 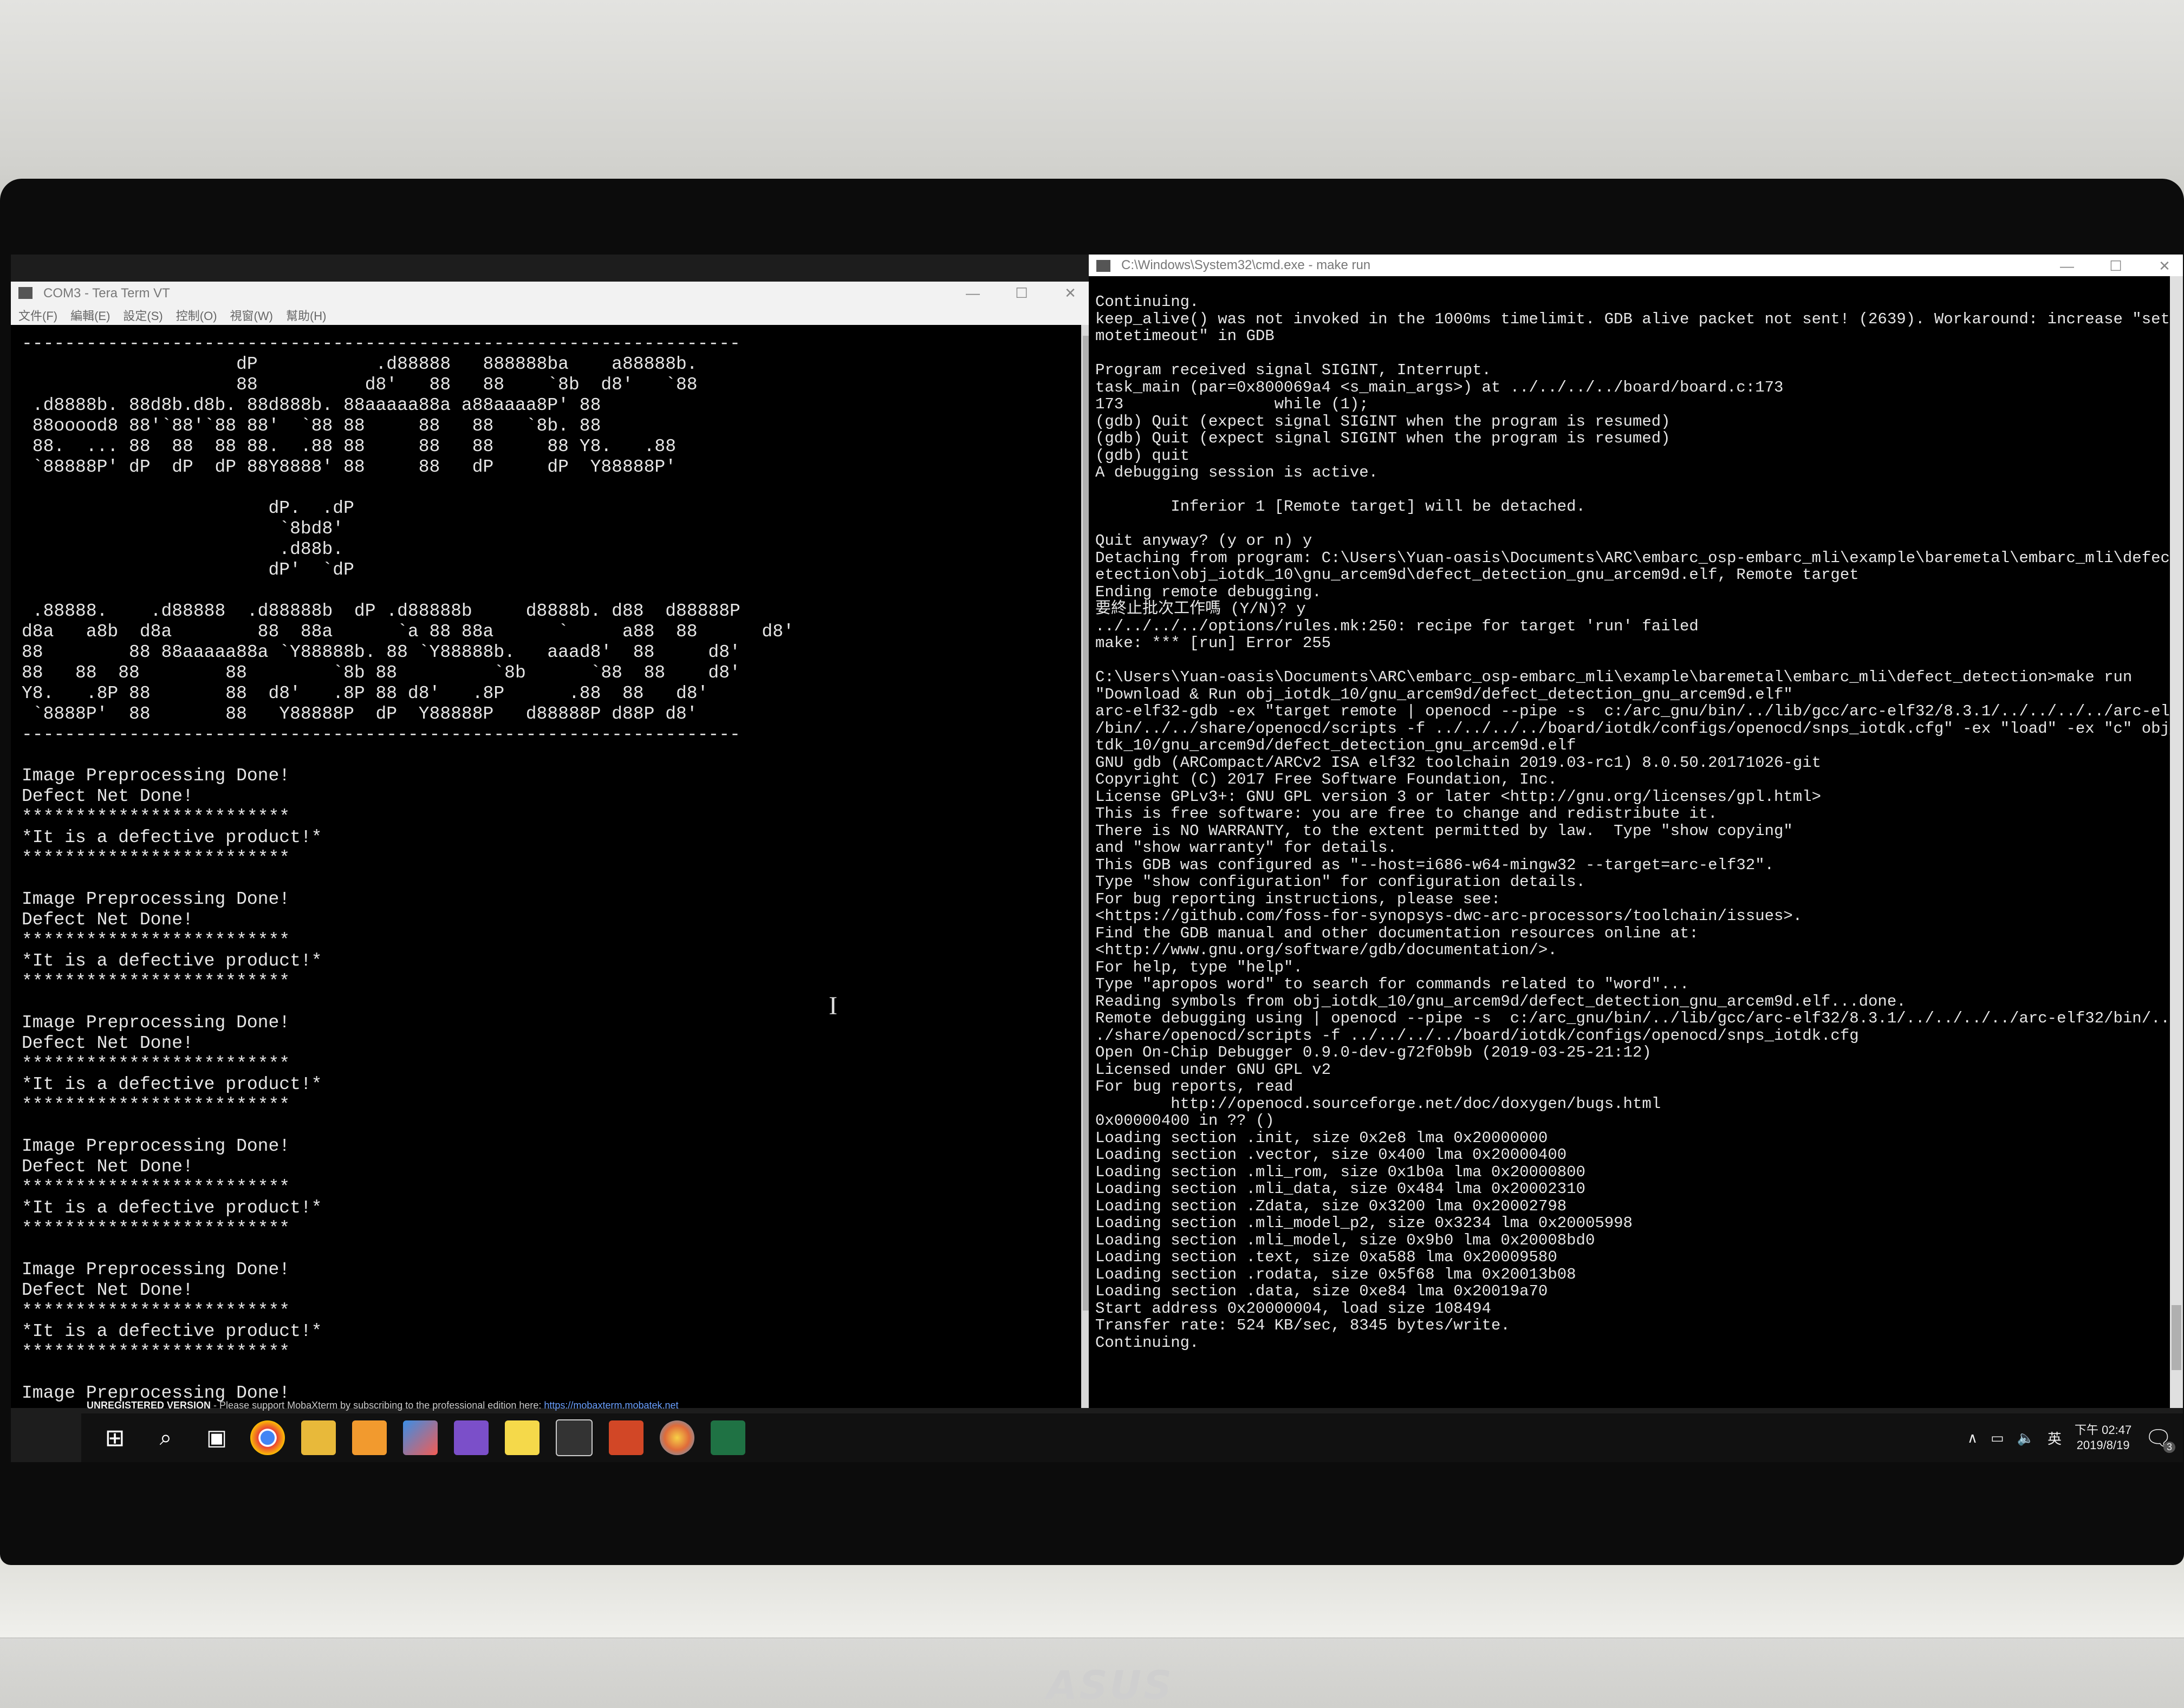 I want to click on search-icon: ⌕, so click(x=165, y=1438).